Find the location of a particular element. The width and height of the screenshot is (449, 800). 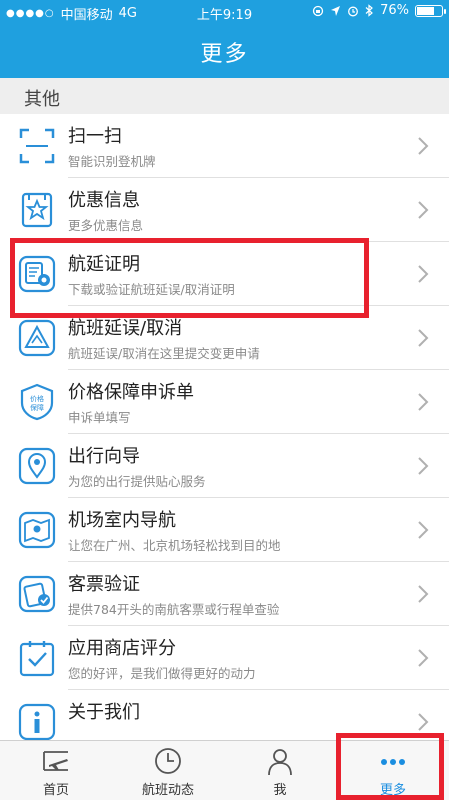

price-guarantee-icon: 价格 保障 is located at coordinates (37, 402).